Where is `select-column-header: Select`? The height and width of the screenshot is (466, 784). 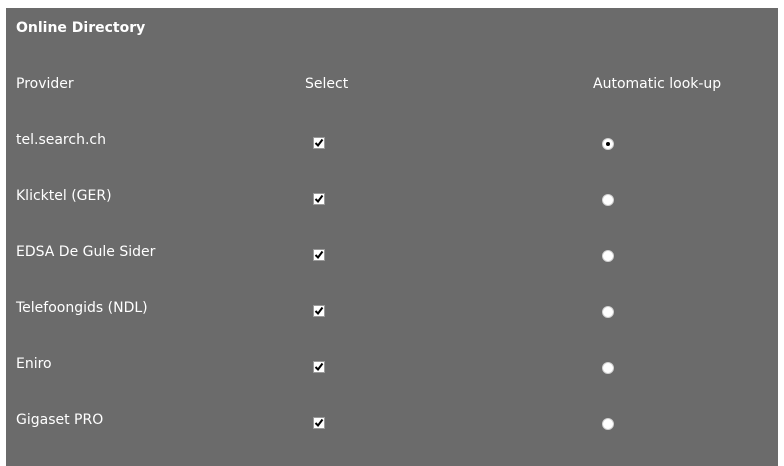 select-column-header: Select is located at coordinates (327, 84).